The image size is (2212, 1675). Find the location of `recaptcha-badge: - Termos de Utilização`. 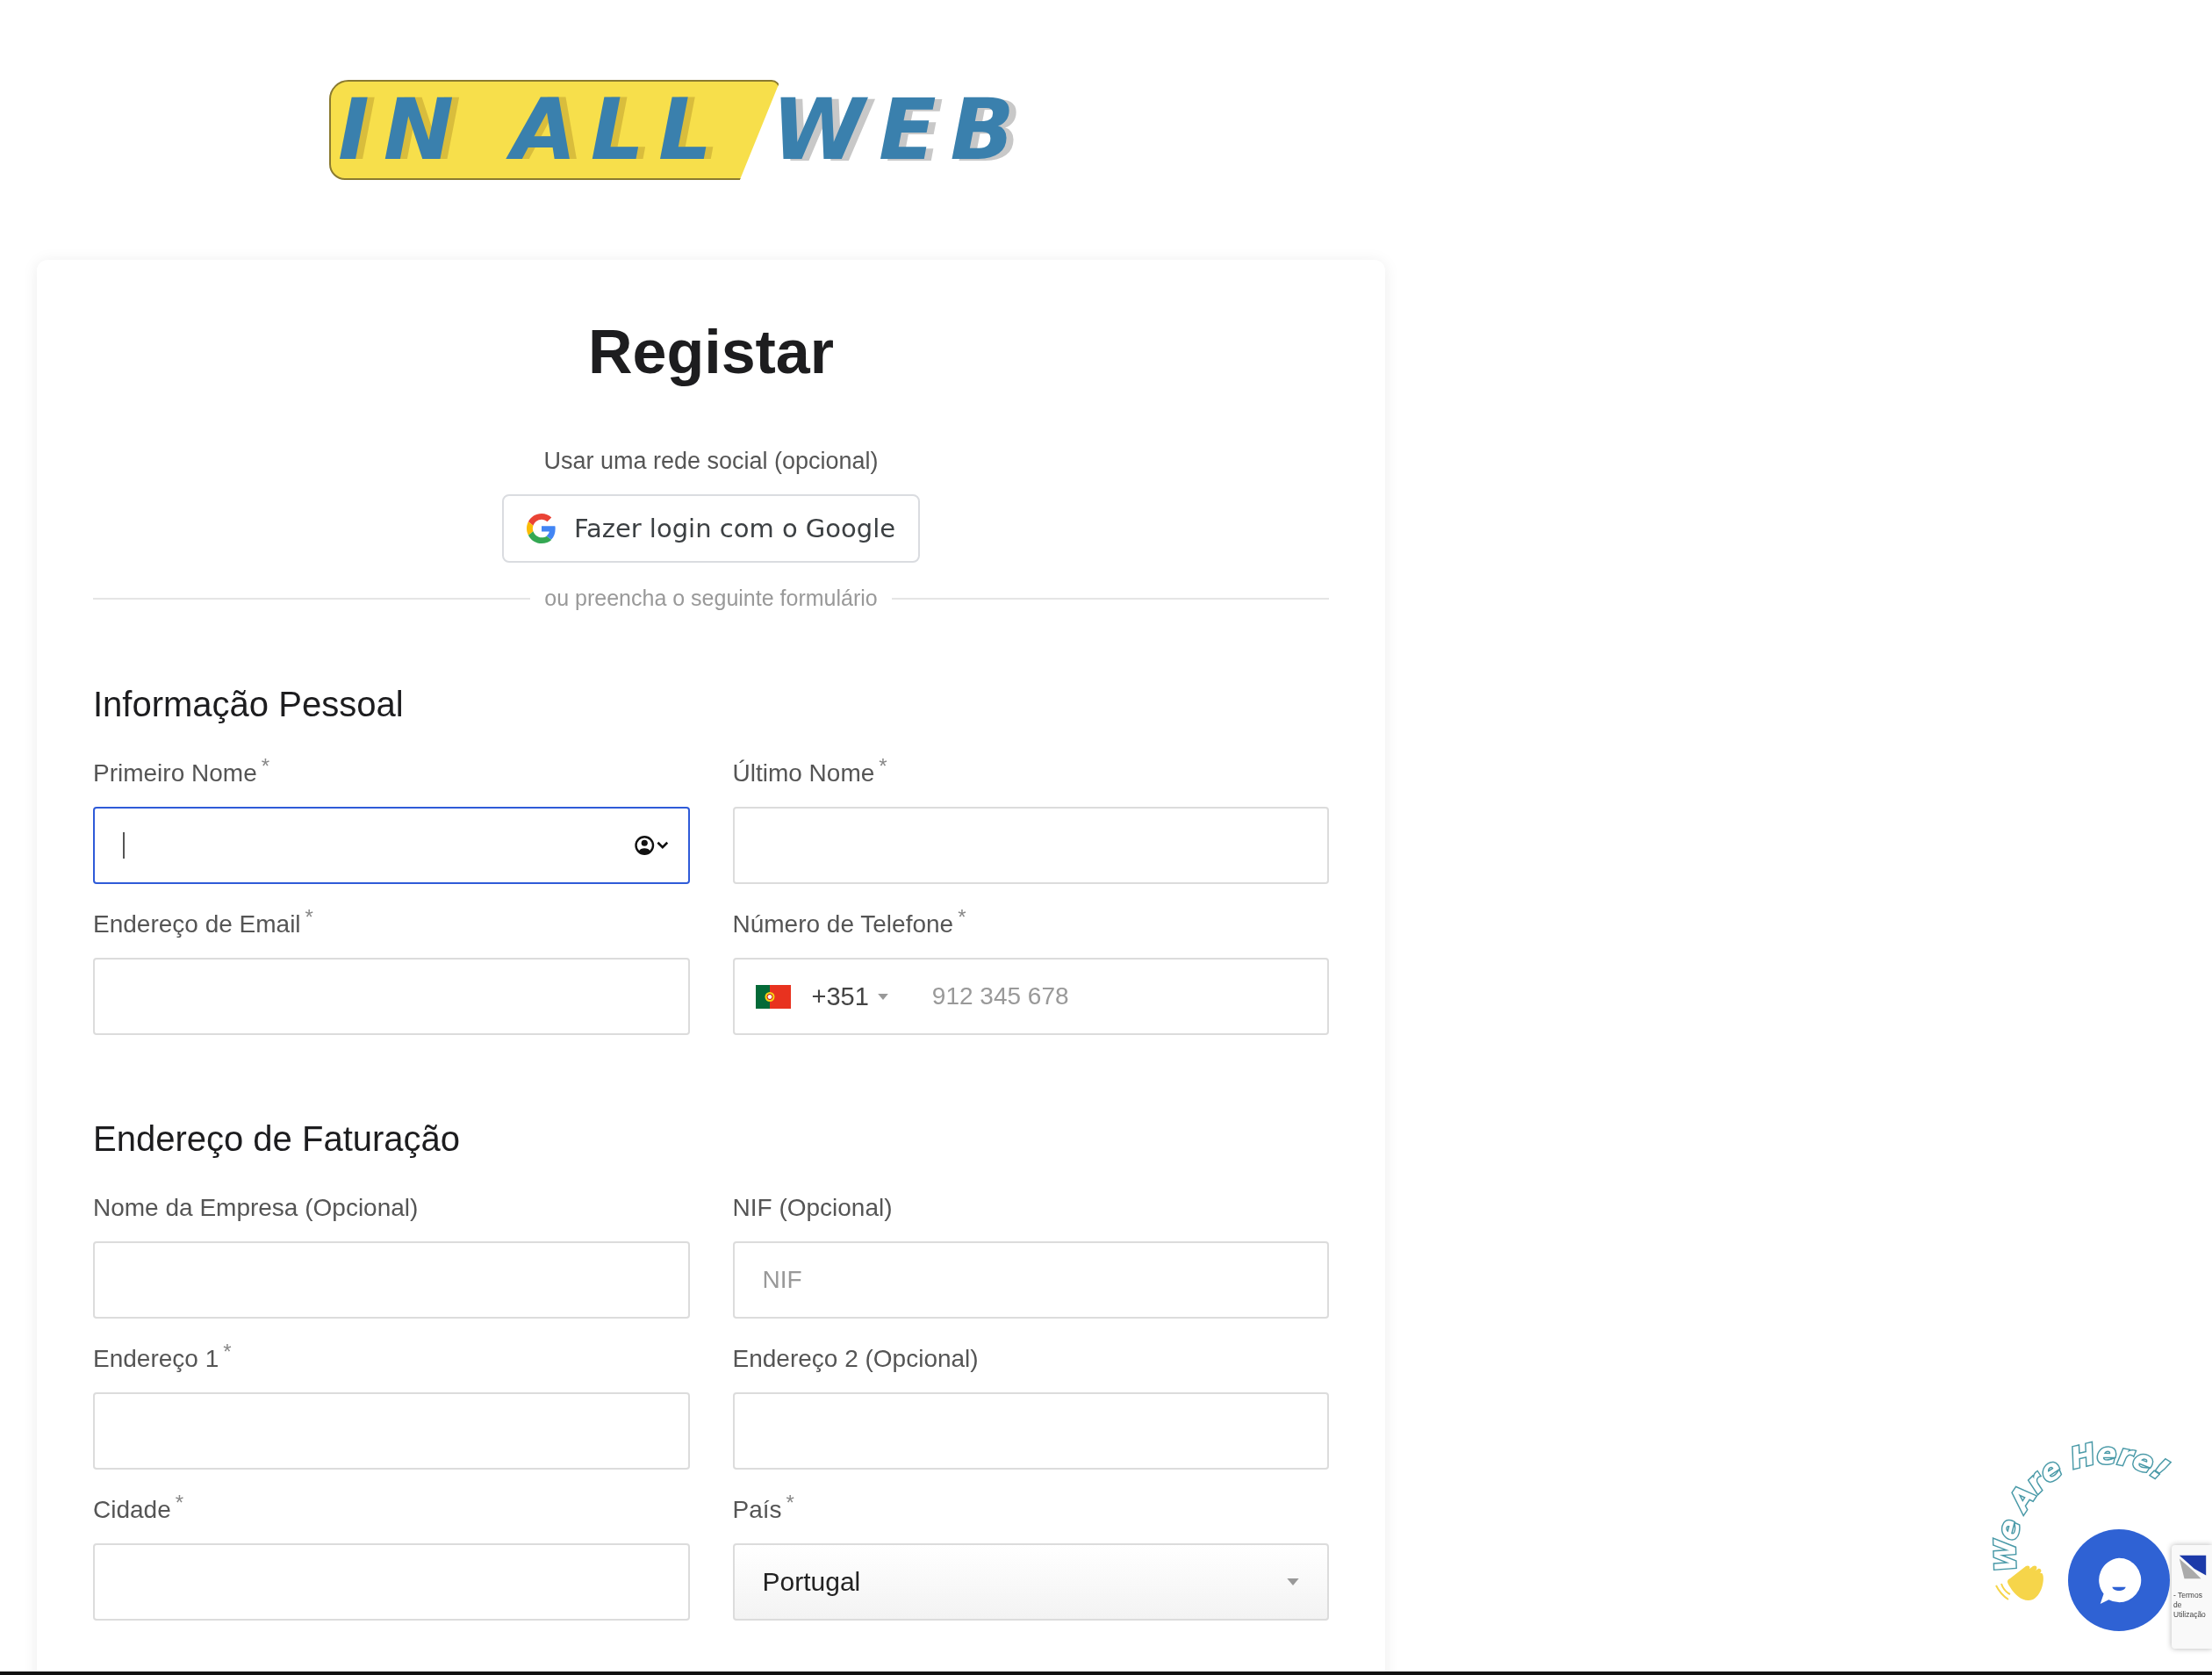

recaptcha-badge: - Termos de Utilização is located at coordinates (2192, 1597).